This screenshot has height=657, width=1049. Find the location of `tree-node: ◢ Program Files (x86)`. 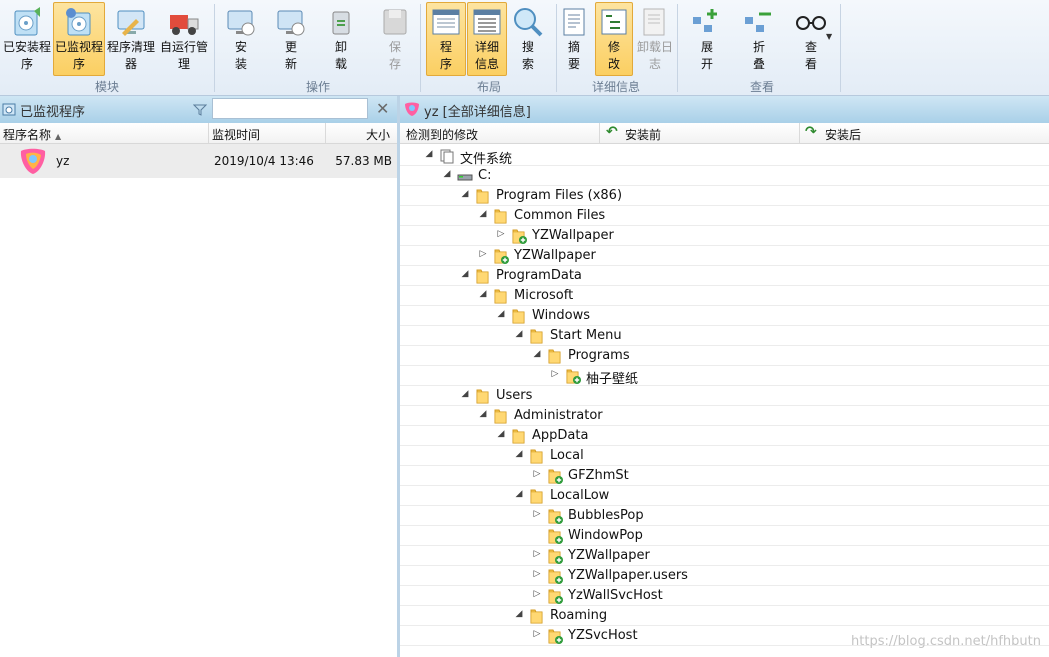

tree-node: ◢ Program Files (x86) is located at coordinates (724, 196).